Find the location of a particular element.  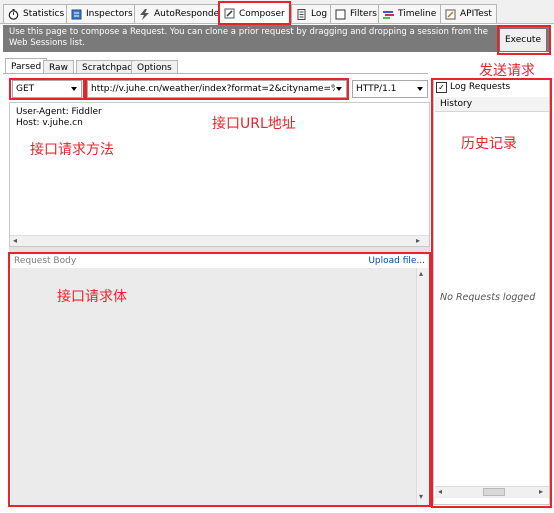

lightning-icon is located at coordinates (144, 14).